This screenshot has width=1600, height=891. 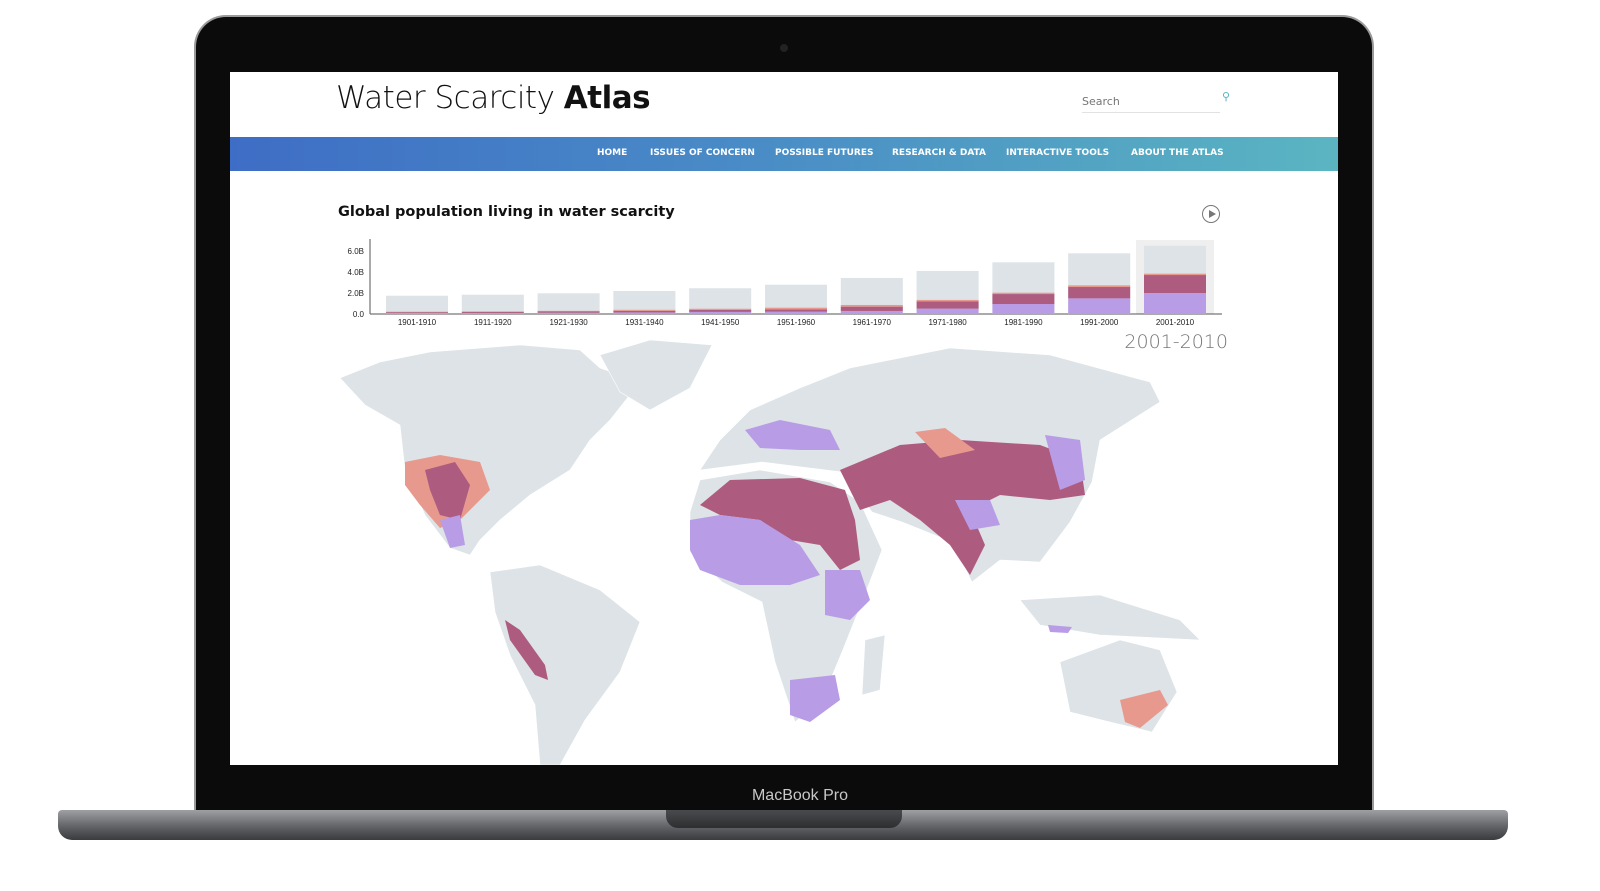 What do you see at coordinates (800, 795) in the screenshot?
I see `device-label: MacBook Pro` at bounding box center [800, 795].